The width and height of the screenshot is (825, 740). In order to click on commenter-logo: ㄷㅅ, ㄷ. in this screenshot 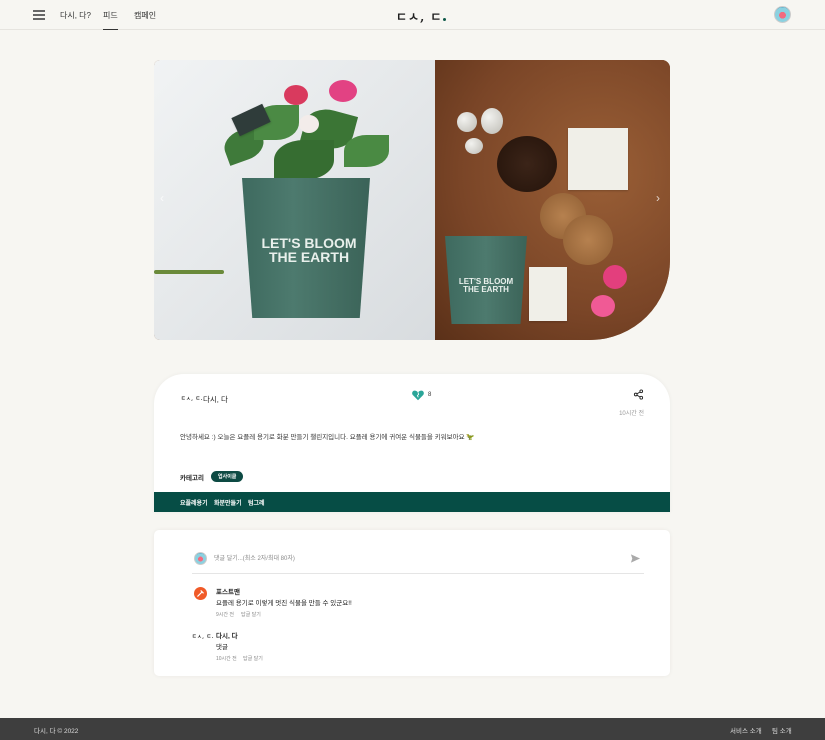, I will do `click(203, 637)`.